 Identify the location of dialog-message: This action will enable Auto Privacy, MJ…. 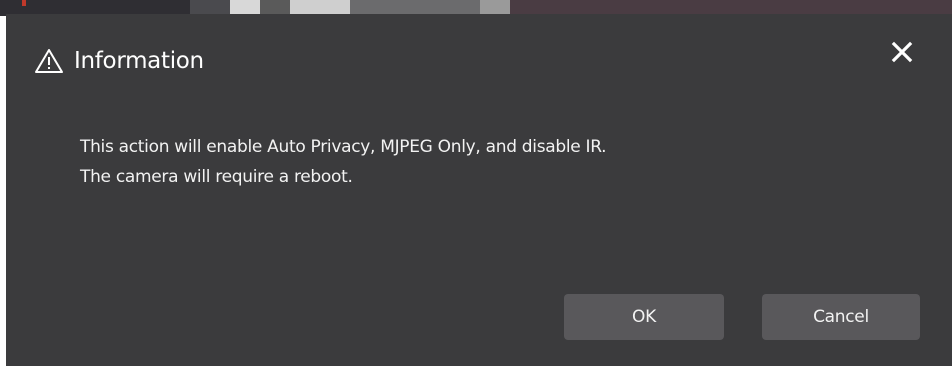
(343, 162).